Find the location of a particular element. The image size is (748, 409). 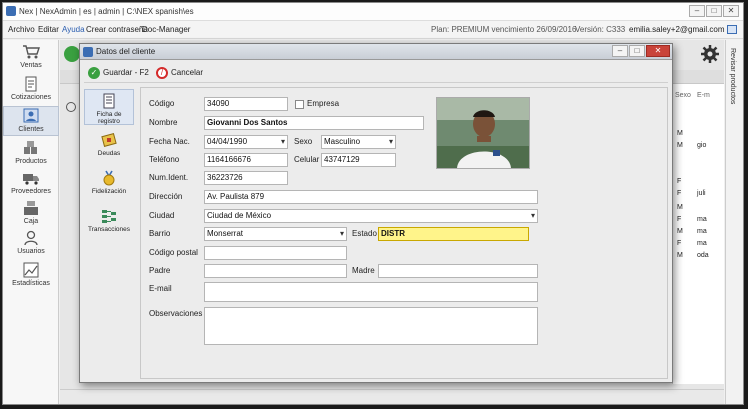

observaciones-field is located at coordinates (371, 326).